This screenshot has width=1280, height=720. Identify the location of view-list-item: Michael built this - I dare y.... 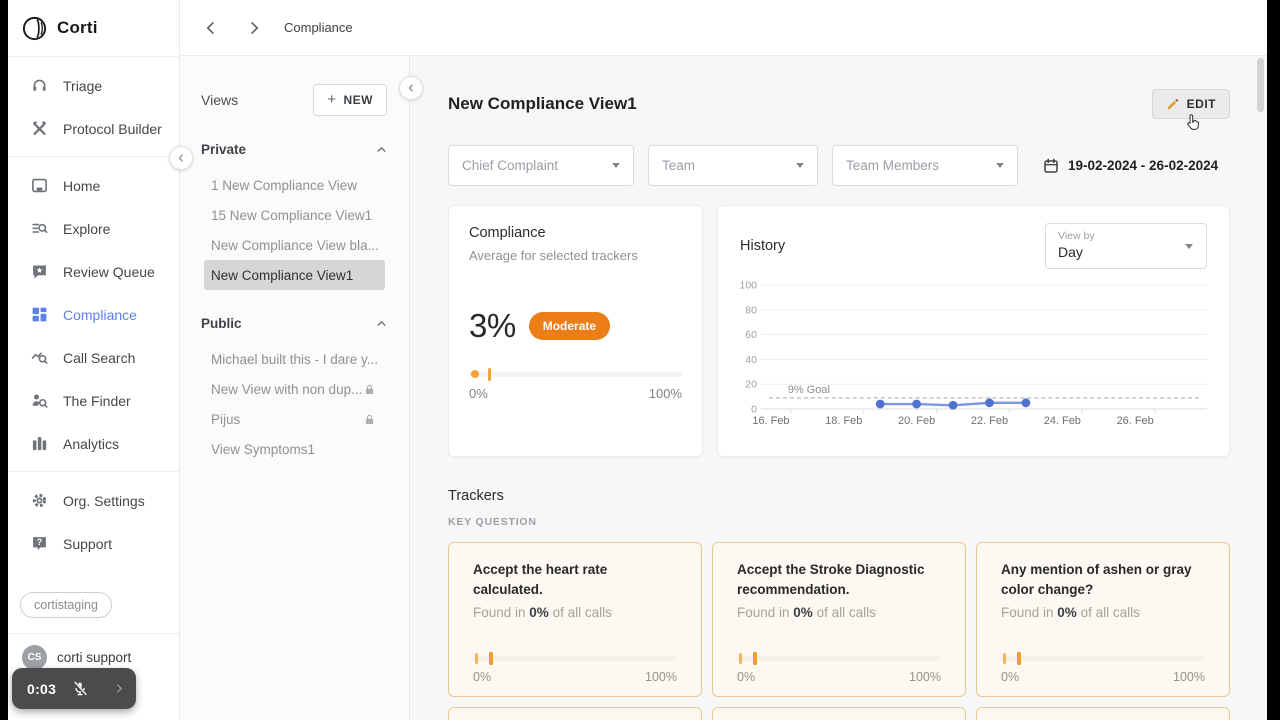
(294, 359).